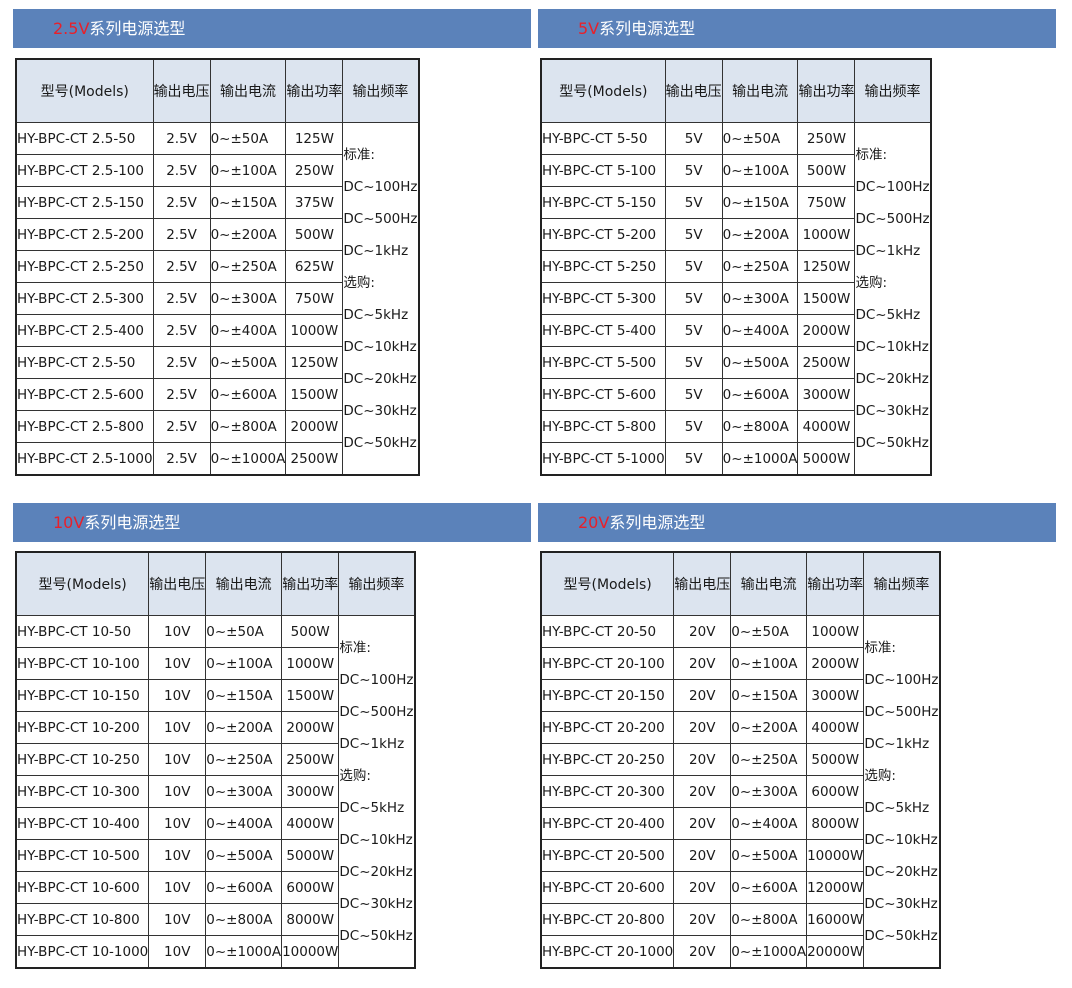 The height and width of the screenshot is (988, 1072). Describe the element at coordinates (244, 791) in the screenshot. I see `current-cell: 0~±300A` at that location.